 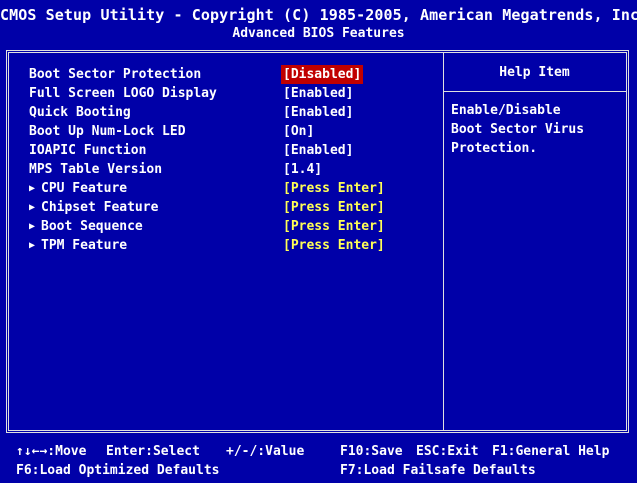 I want to click on key-save: F10:Save, so click(x=371, y=451).